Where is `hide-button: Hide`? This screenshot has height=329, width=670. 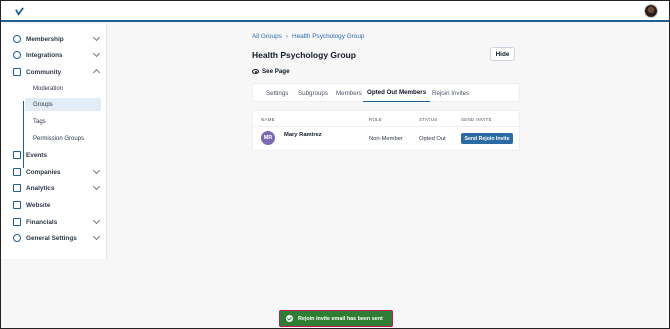
hide-button: Hide is located at coordinates (502, 54).